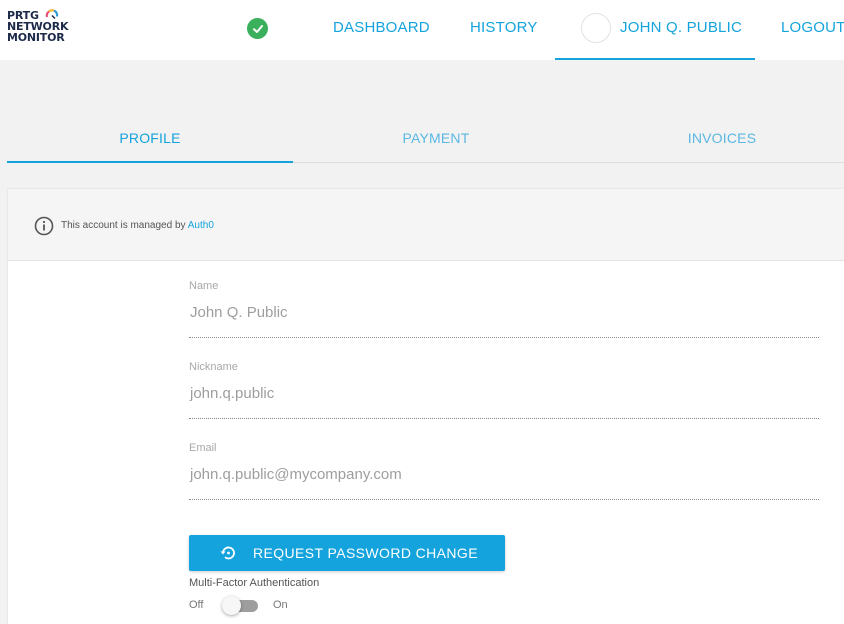 The image size is (844, 624). Describe the element at coordinates (44, 226) in the screenshot. I see `info-icon` at that location.